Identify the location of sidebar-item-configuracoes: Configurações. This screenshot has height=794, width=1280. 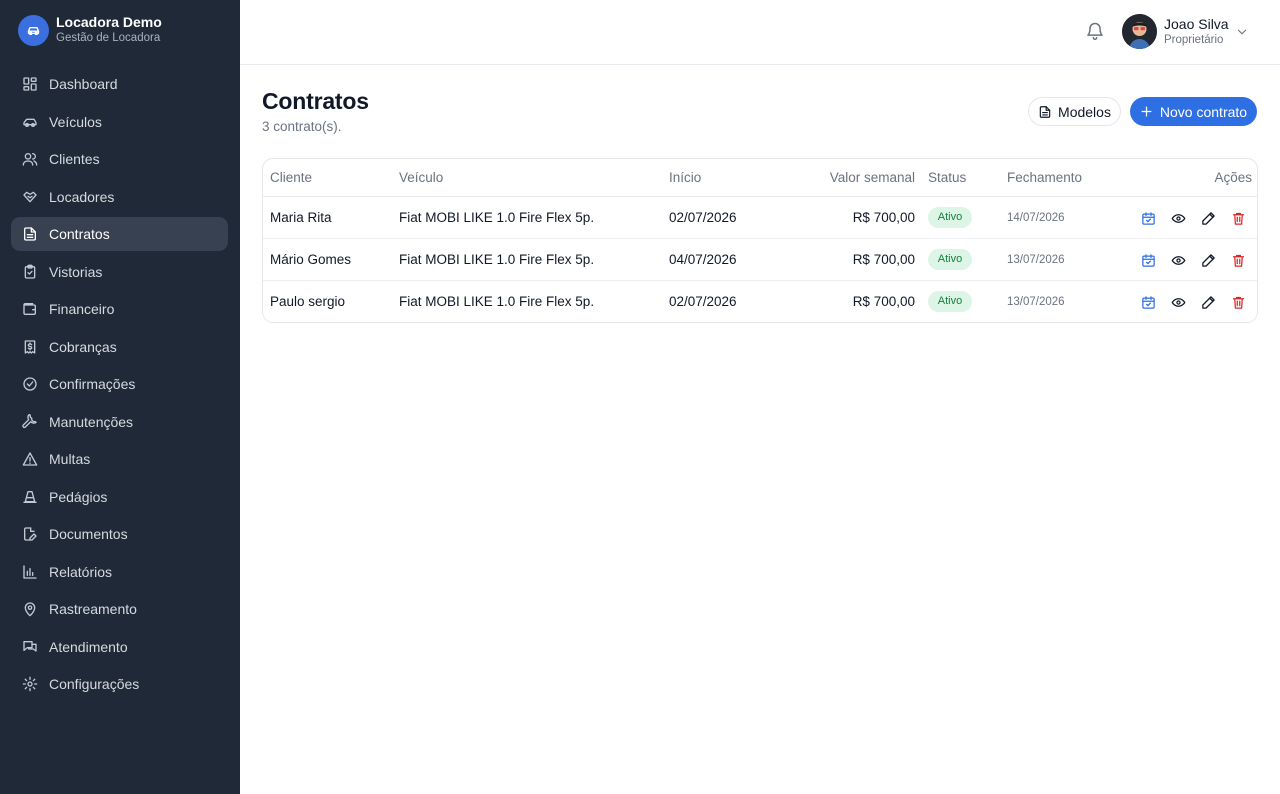
(119, 684).